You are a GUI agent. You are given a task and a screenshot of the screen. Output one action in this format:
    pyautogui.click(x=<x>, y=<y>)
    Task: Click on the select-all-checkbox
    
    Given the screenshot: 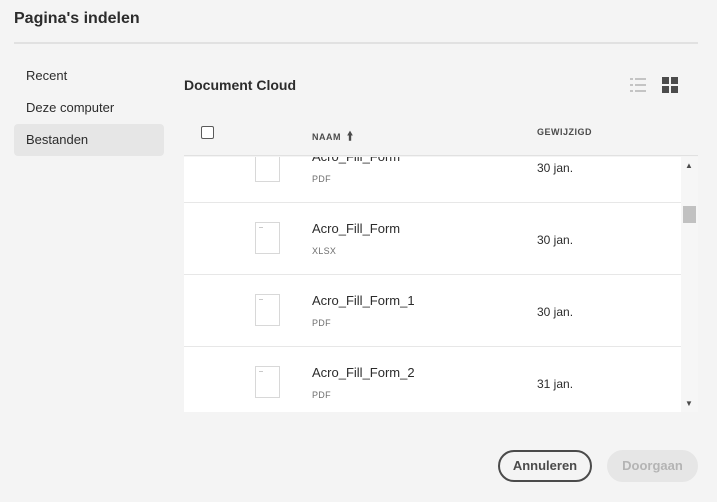 What is the action you would take?
    pyautogui.click(x=207, y=132)
    